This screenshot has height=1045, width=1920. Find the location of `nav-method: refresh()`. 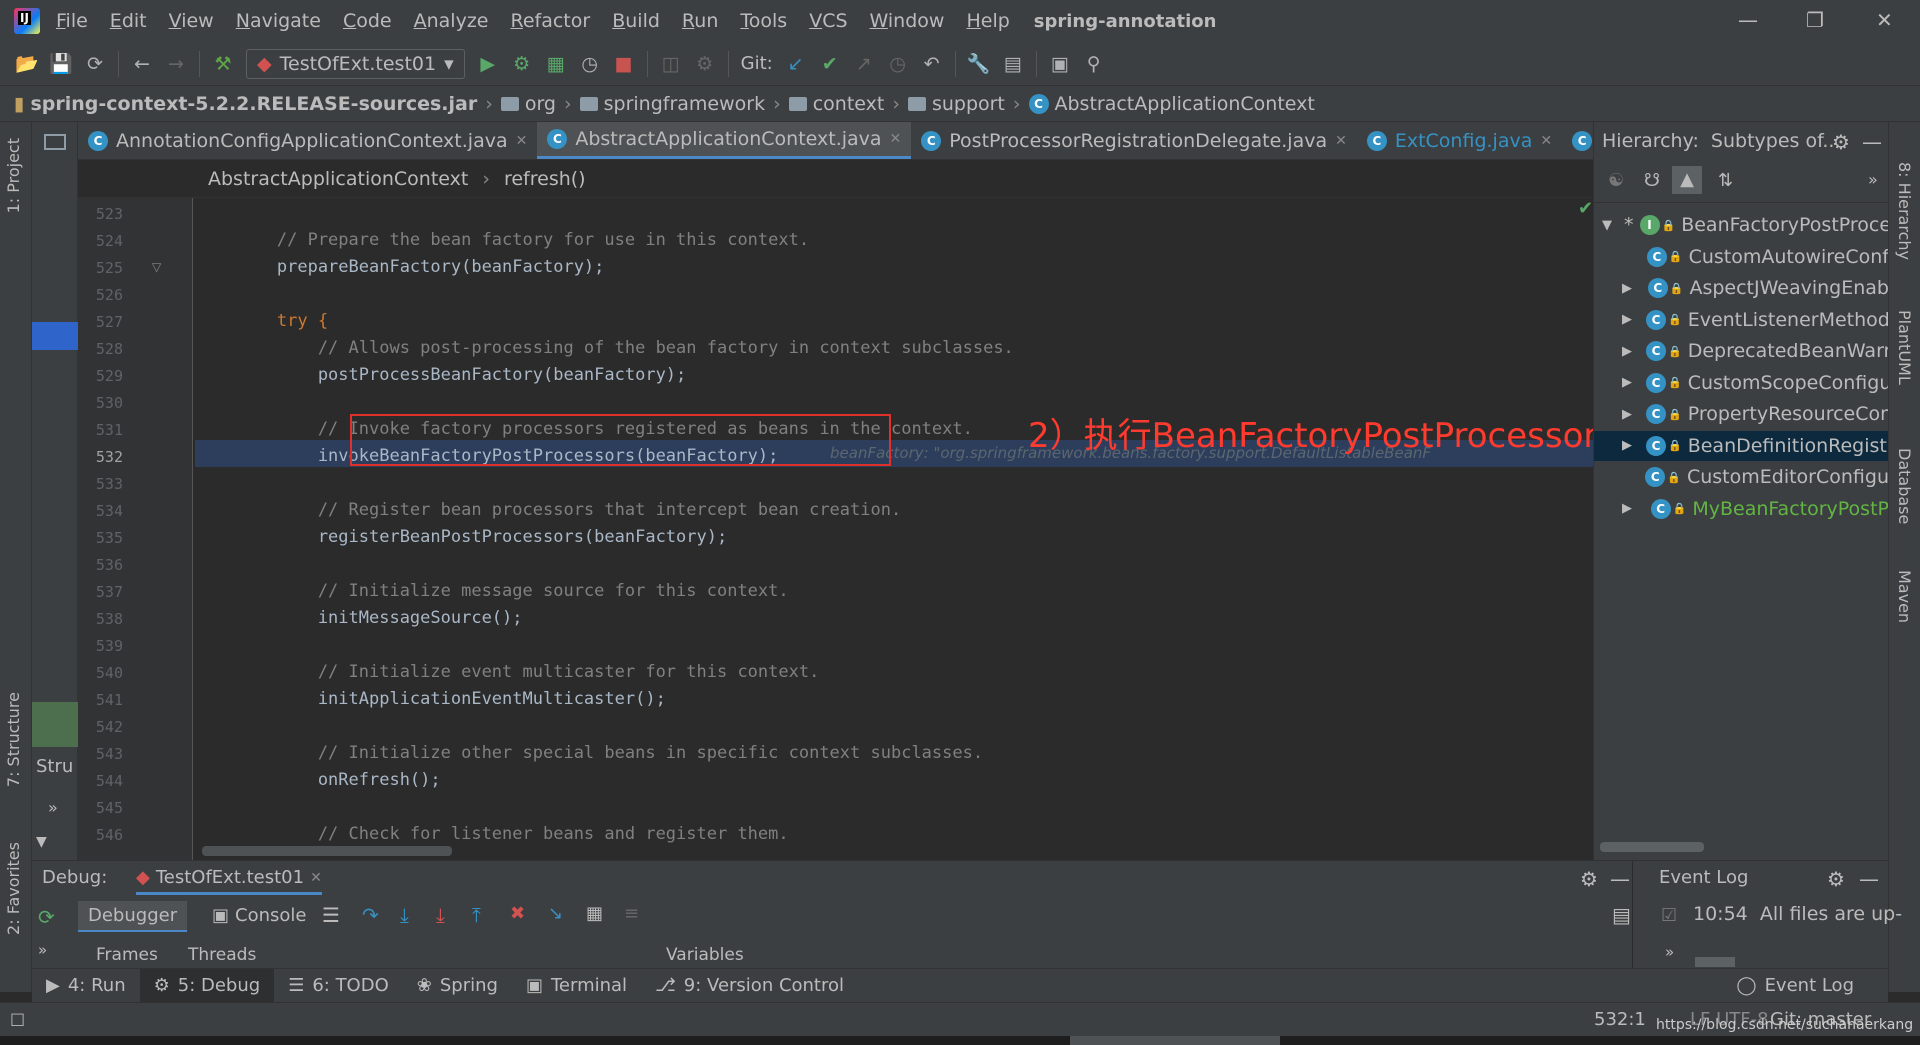

nav-method: refresh() is located at coordinates (545, 179).